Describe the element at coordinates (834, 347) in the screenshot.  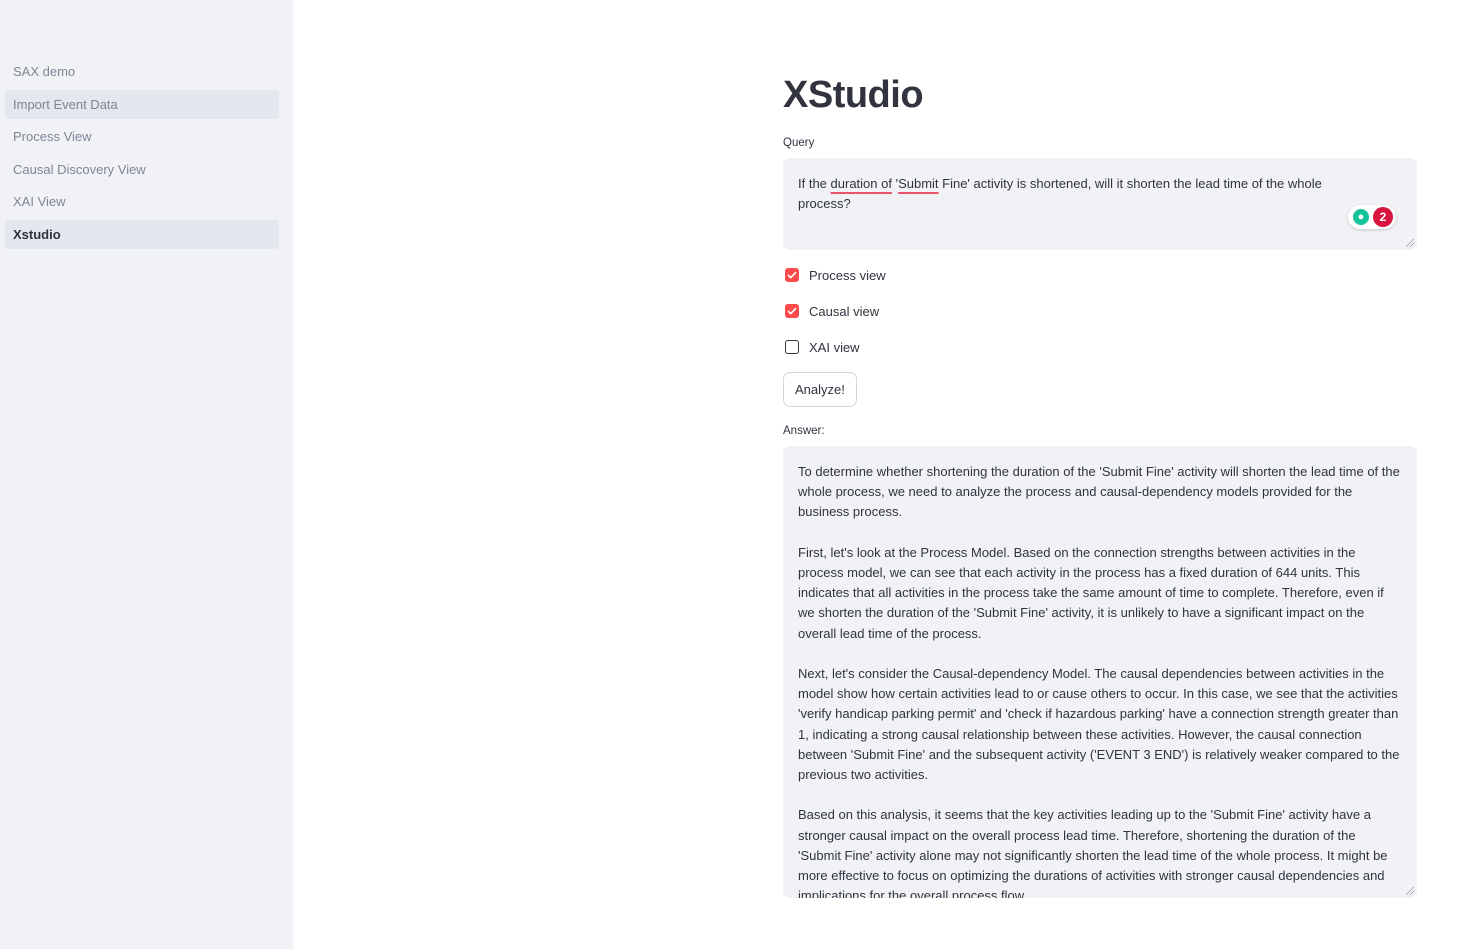
I see `xai-view-label: XAI view` at that location.